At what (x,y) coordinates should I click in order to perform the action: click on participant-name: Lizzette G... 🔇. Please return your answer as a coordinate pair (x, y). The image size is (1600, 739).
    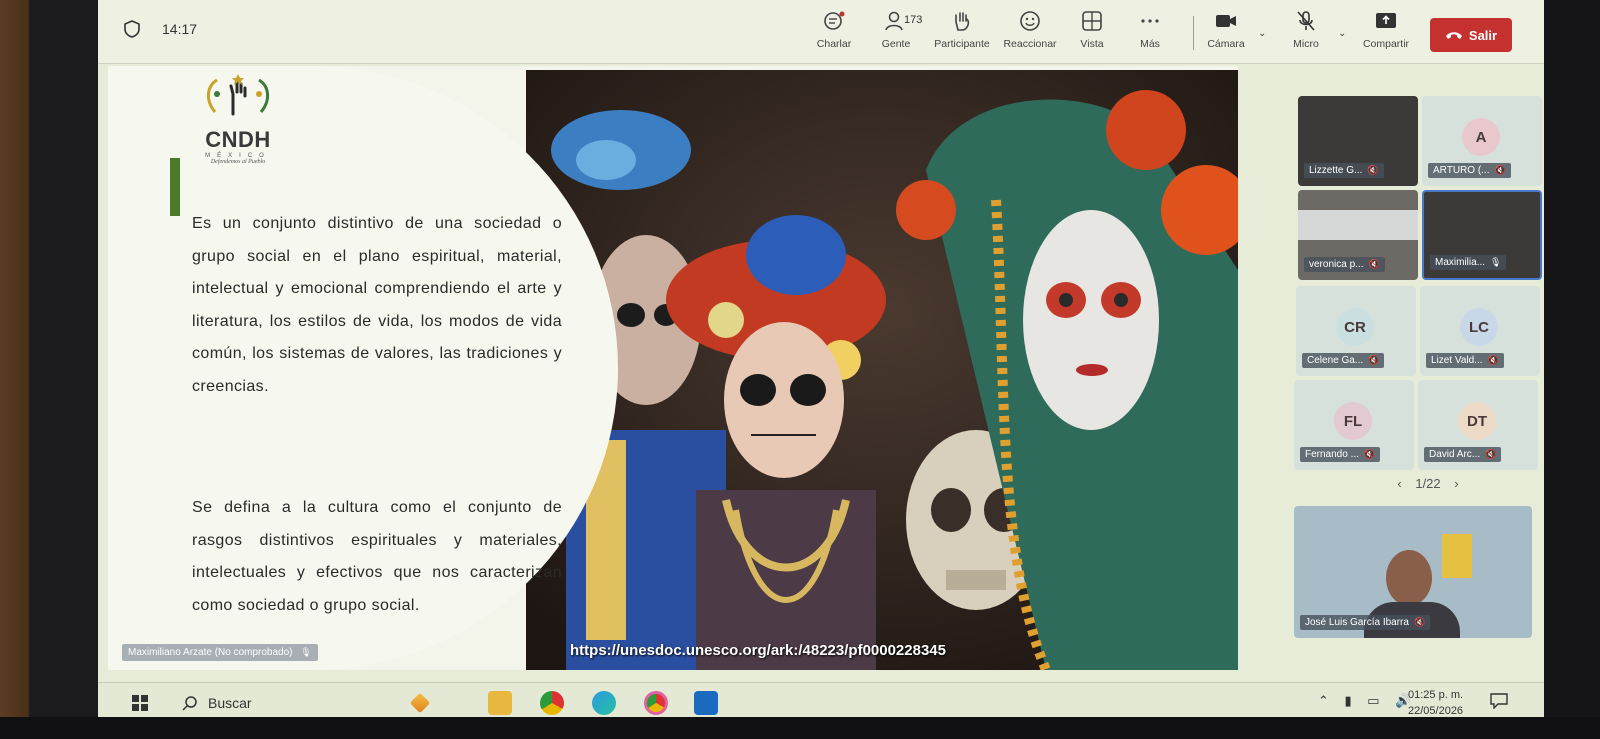
    Looking at the image, I should click on (1344, 170).